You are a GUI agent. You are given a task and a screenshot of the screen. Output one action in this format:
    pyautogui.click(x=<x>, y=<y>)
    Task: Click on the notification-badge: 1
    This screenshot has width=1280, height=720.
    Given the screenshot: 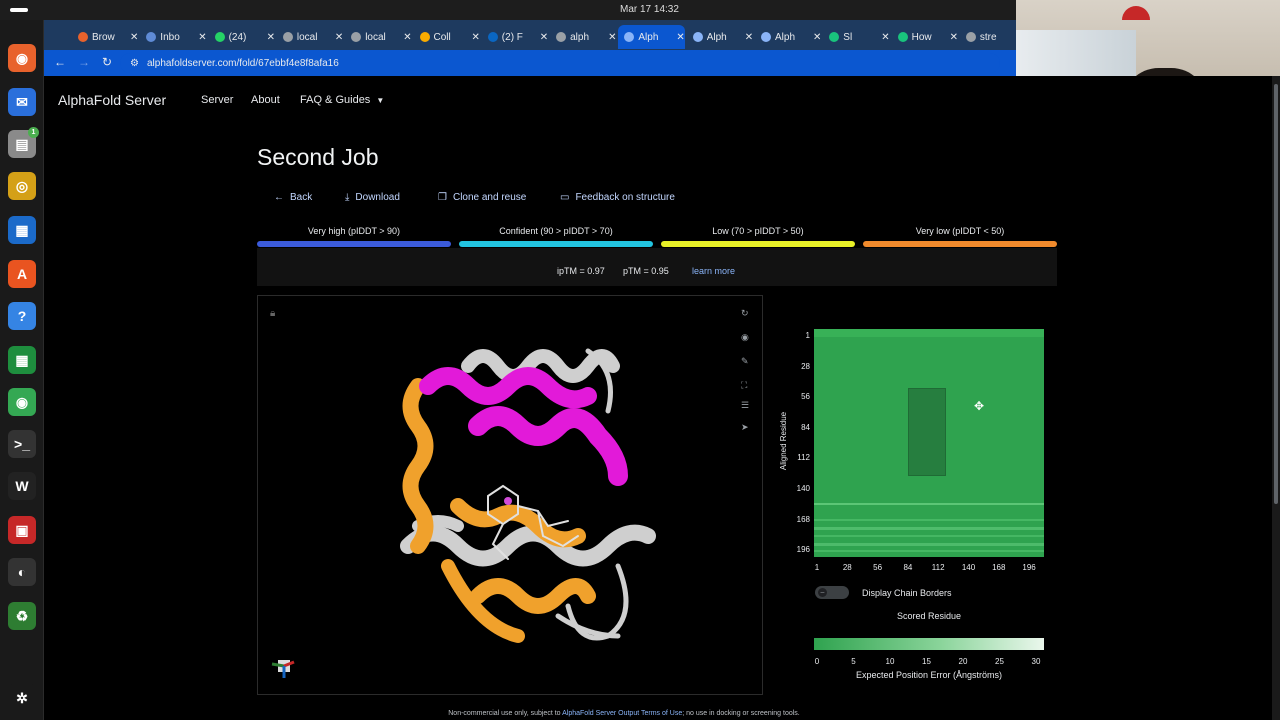 What is the action you would take?
    pyautogui.click(x=33, y=132)
    